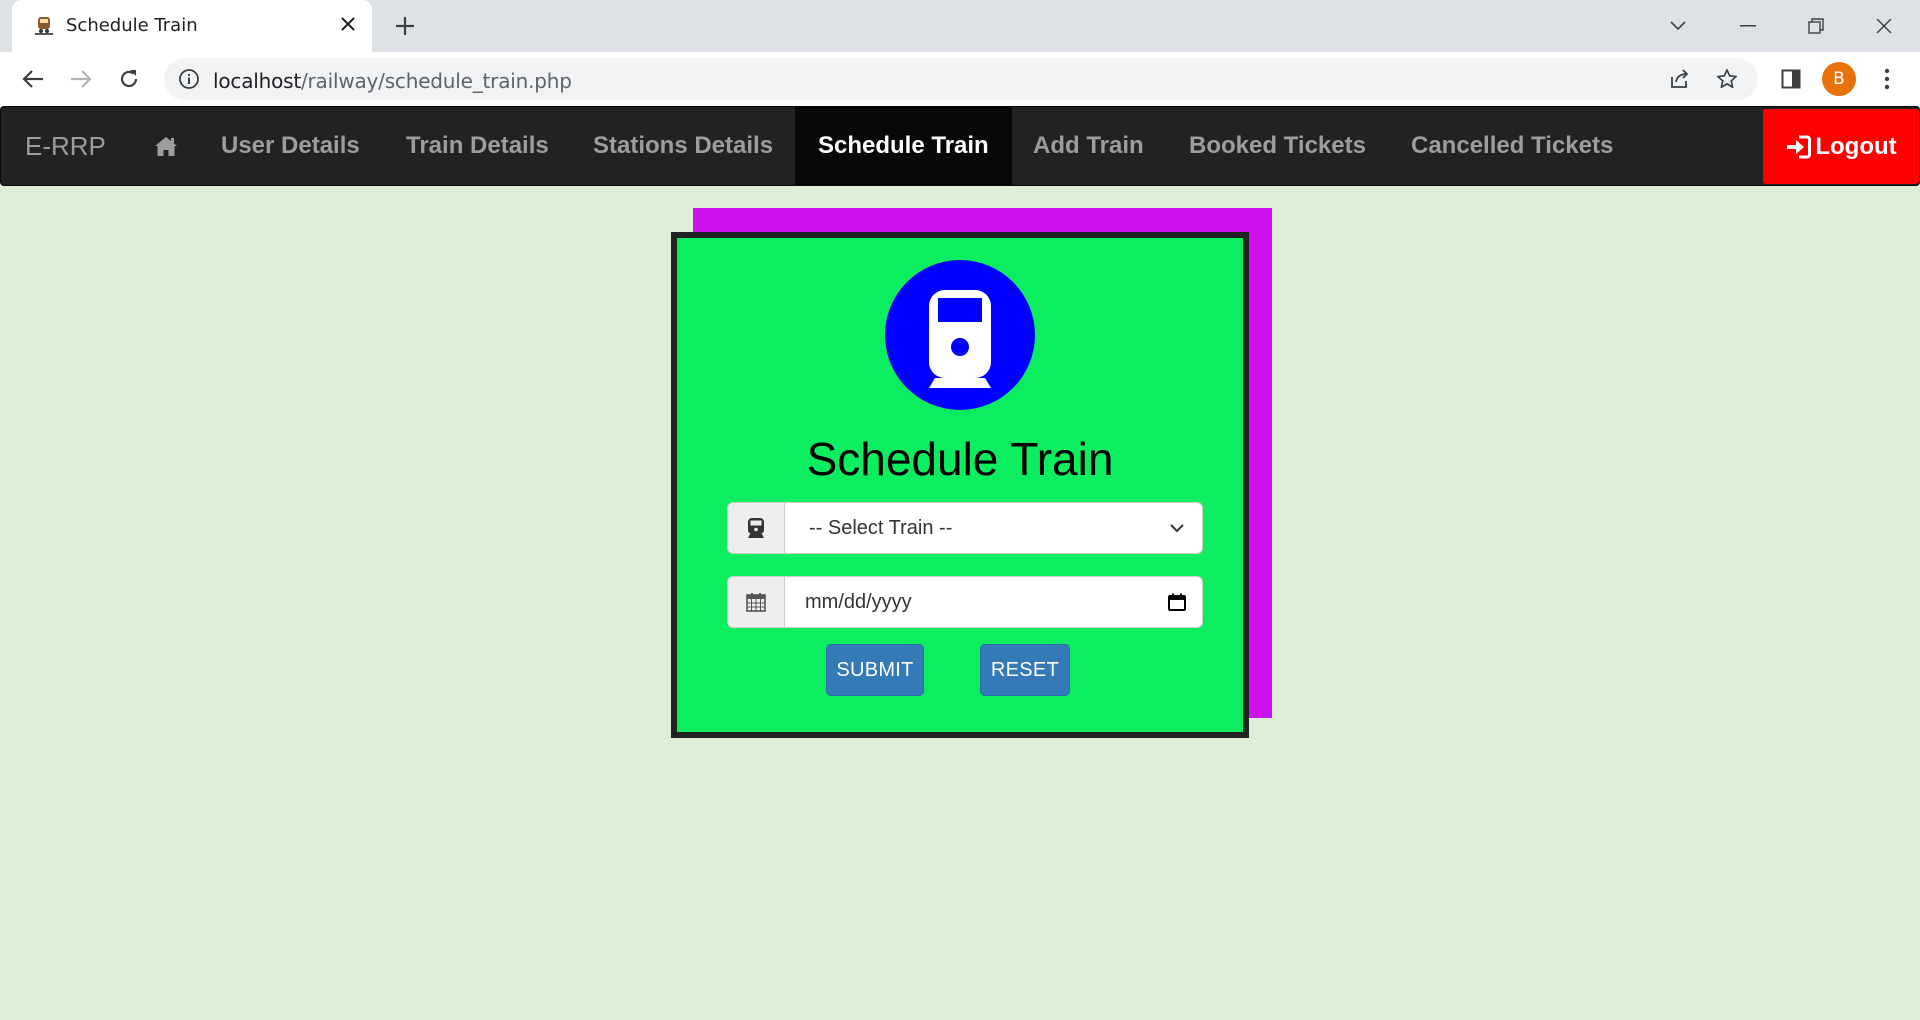  I want to click on form-title: Schedule Train, so click(960, 459).